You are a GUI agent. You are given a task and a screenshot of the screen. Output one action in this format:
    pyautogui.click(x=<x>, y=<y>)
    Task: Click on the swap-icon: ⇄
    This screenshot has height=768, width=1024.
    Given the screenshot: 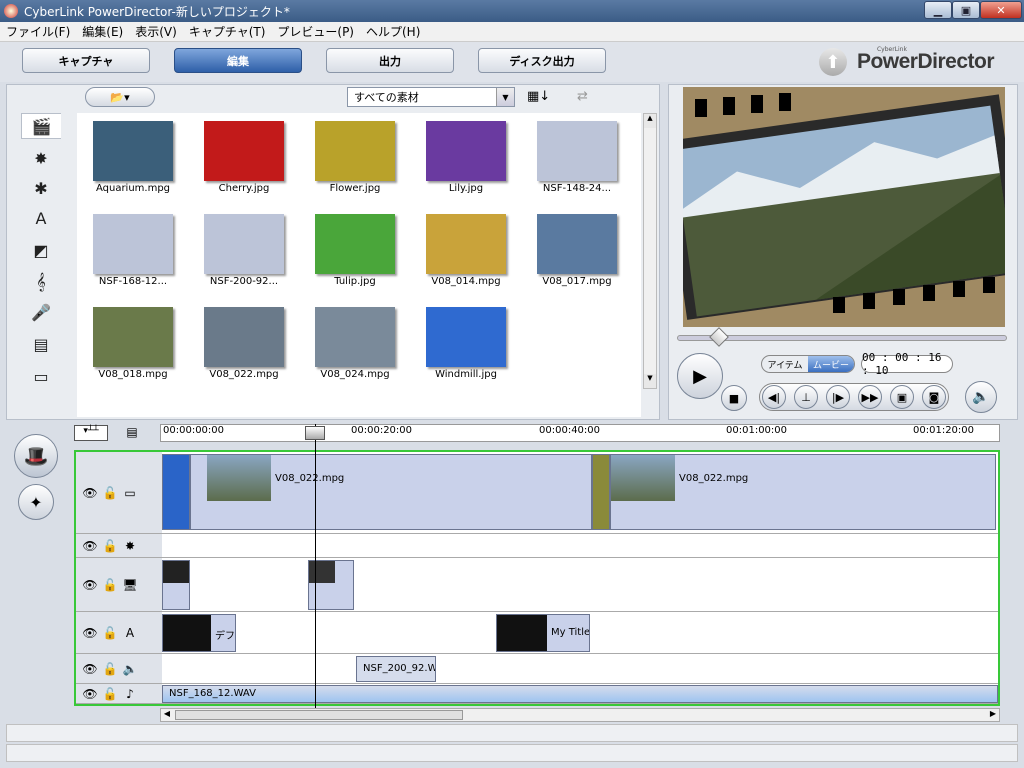 What is the action you would take?
    pyautogui.click(x=582, y=96)
    